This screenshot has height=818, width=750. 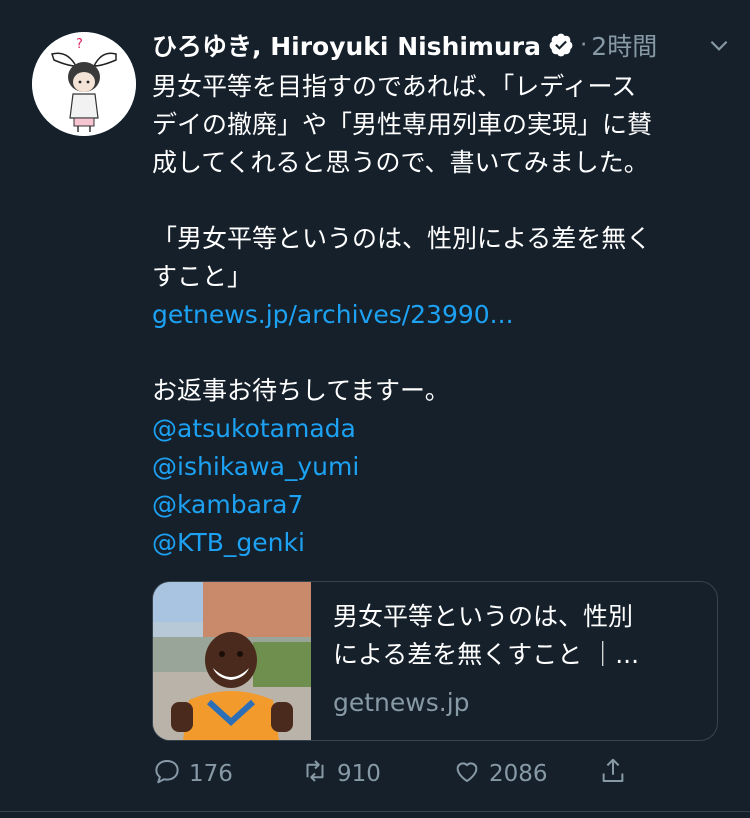 I want to click on mention-link: @KTB_genki, so click(x=442, y=543).